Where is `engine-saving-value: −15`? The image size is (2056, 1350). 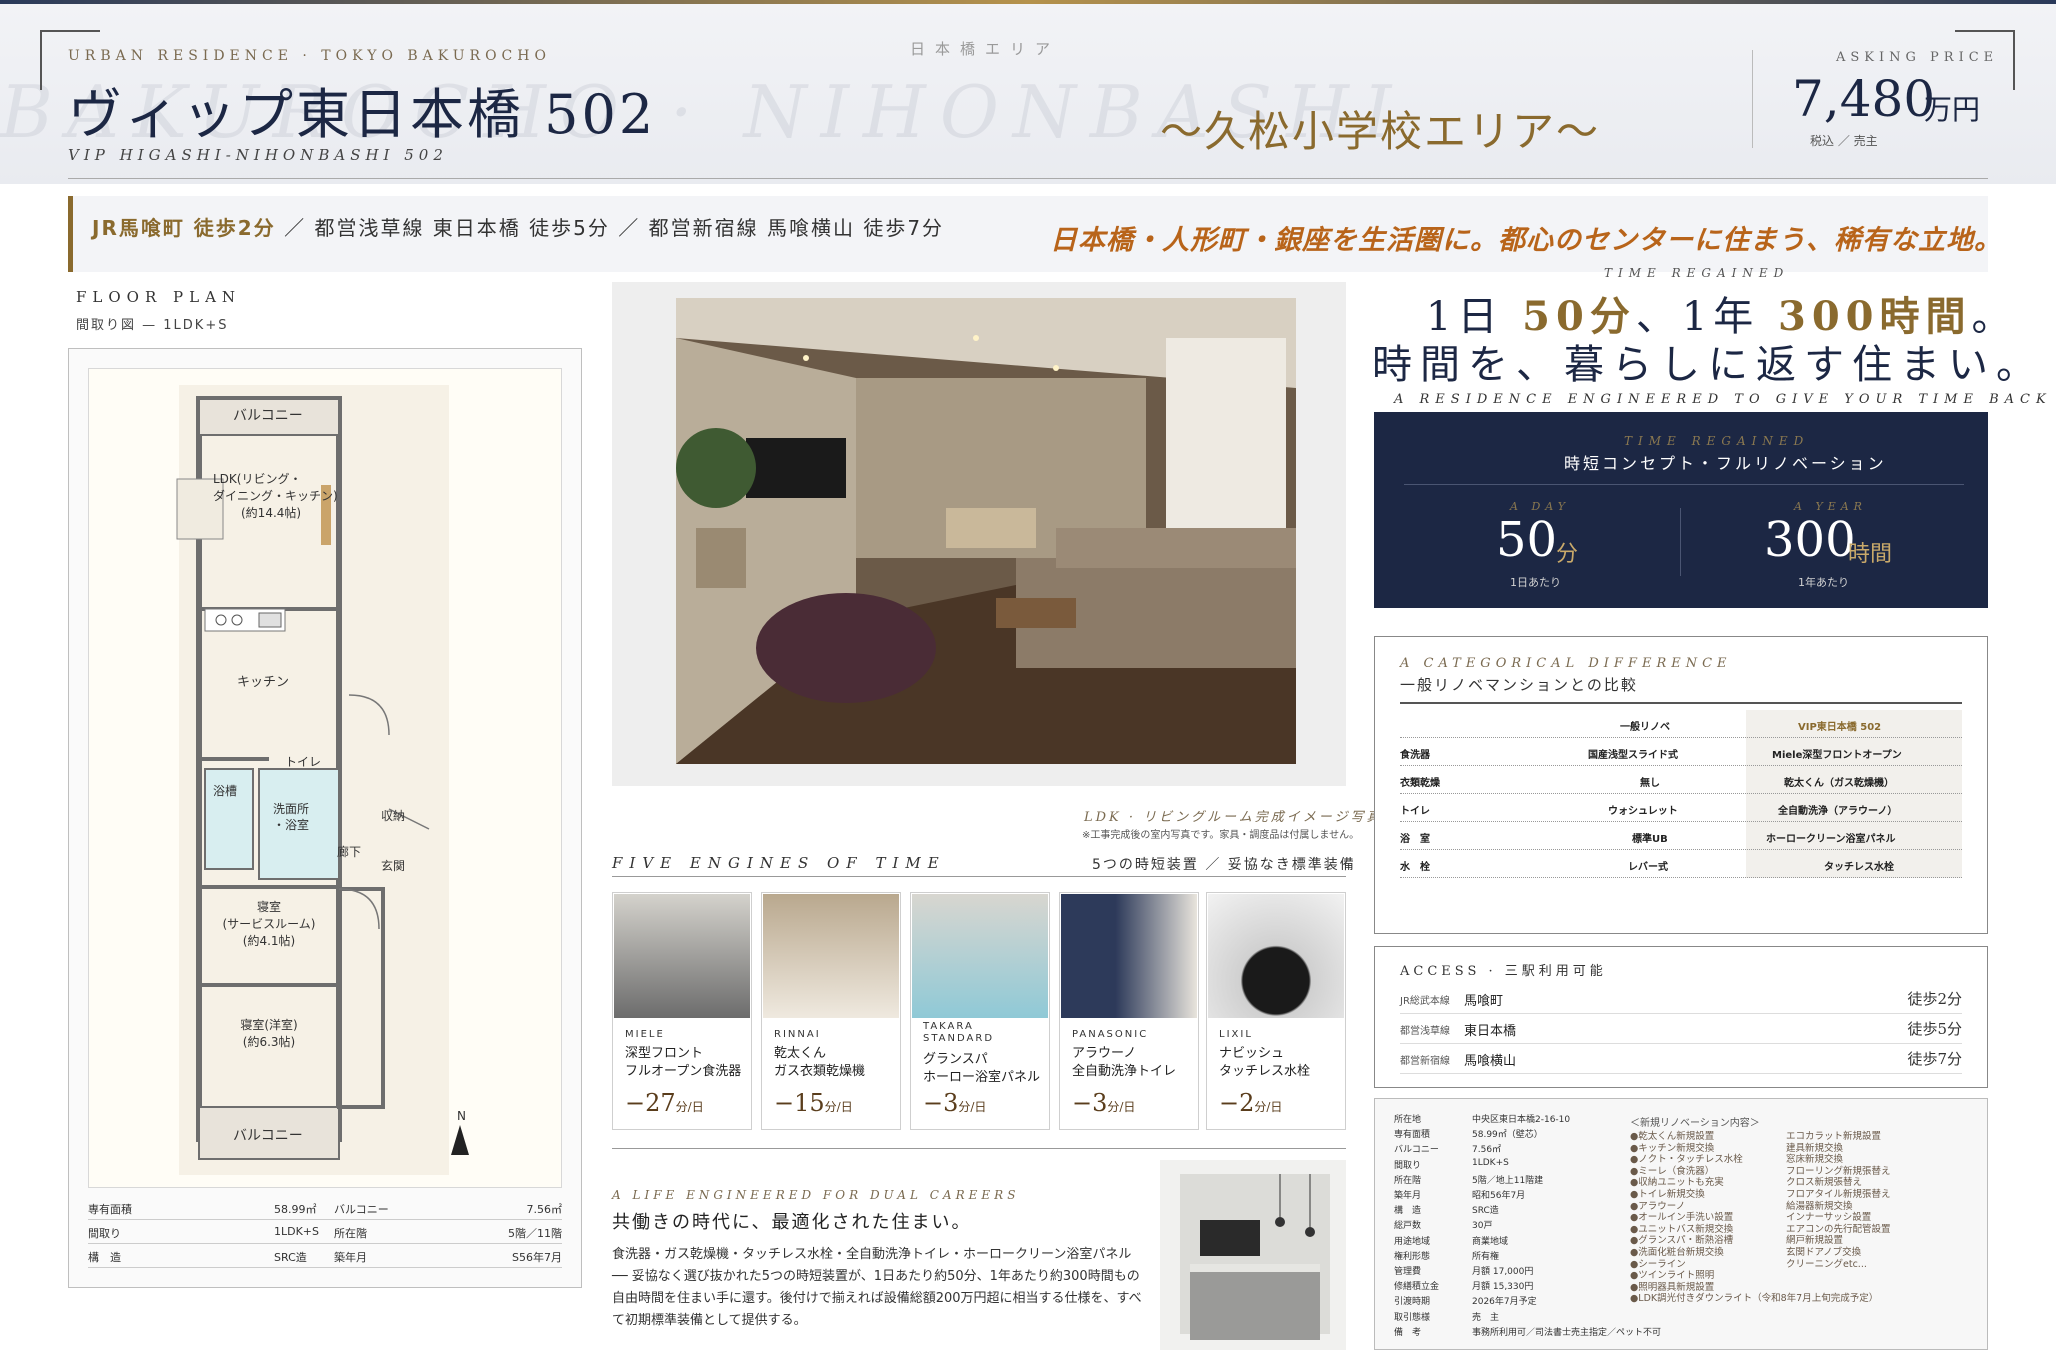 engine-saving-value: −15 is located at coordinates (799, 1103).